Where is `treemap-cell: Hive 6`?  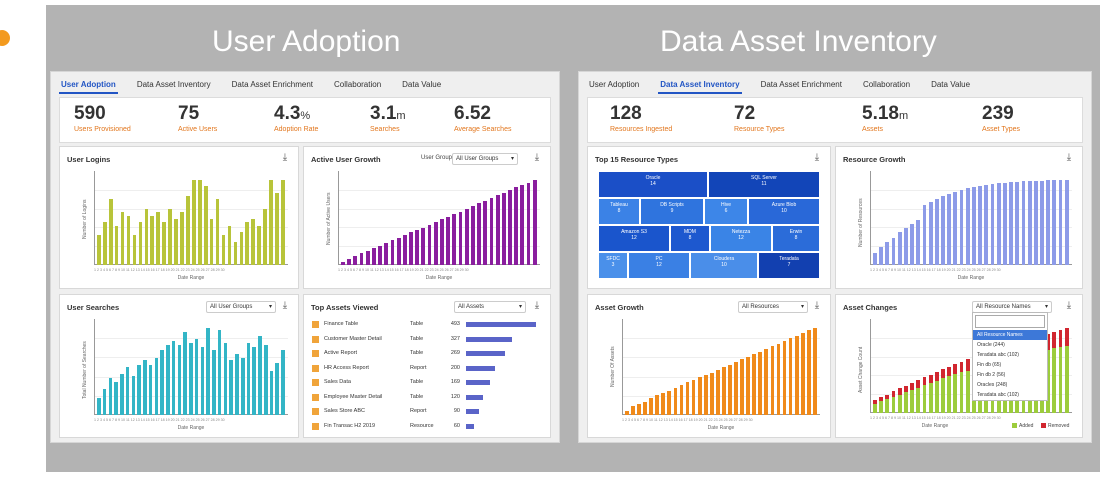
treemap-cell: Hive 6 is located at coordinates (726, 211).